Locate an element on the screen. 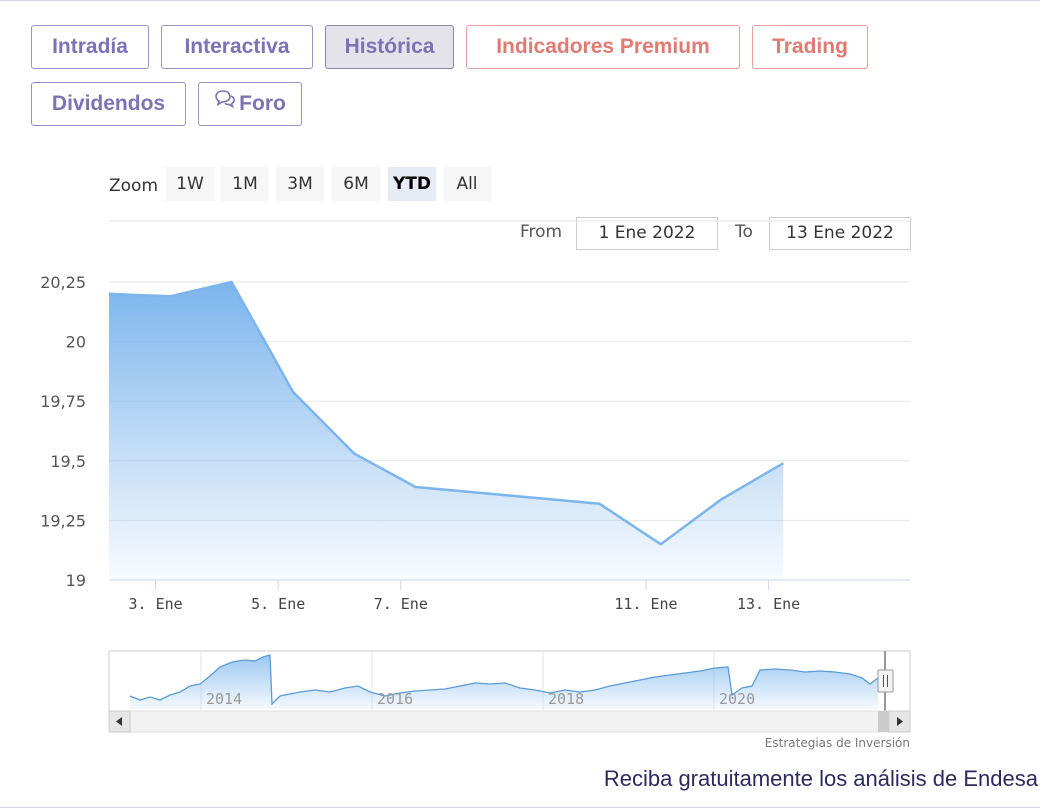  x-tick-label: 13. Ene is located at coordinates (768, 604).